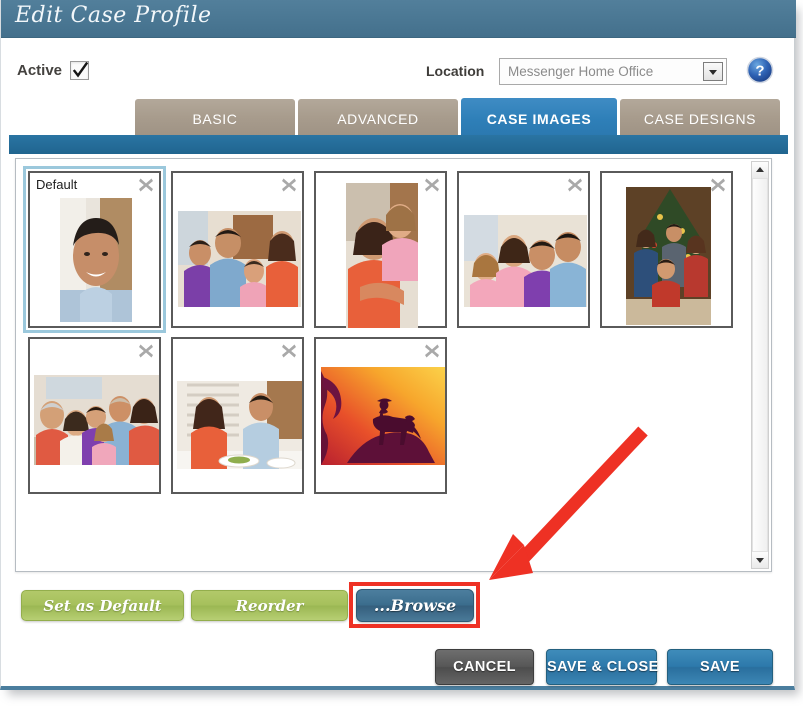 This screenshot has height=715, width=803. I want to click on tab-underline-bar, so click(398, 144).